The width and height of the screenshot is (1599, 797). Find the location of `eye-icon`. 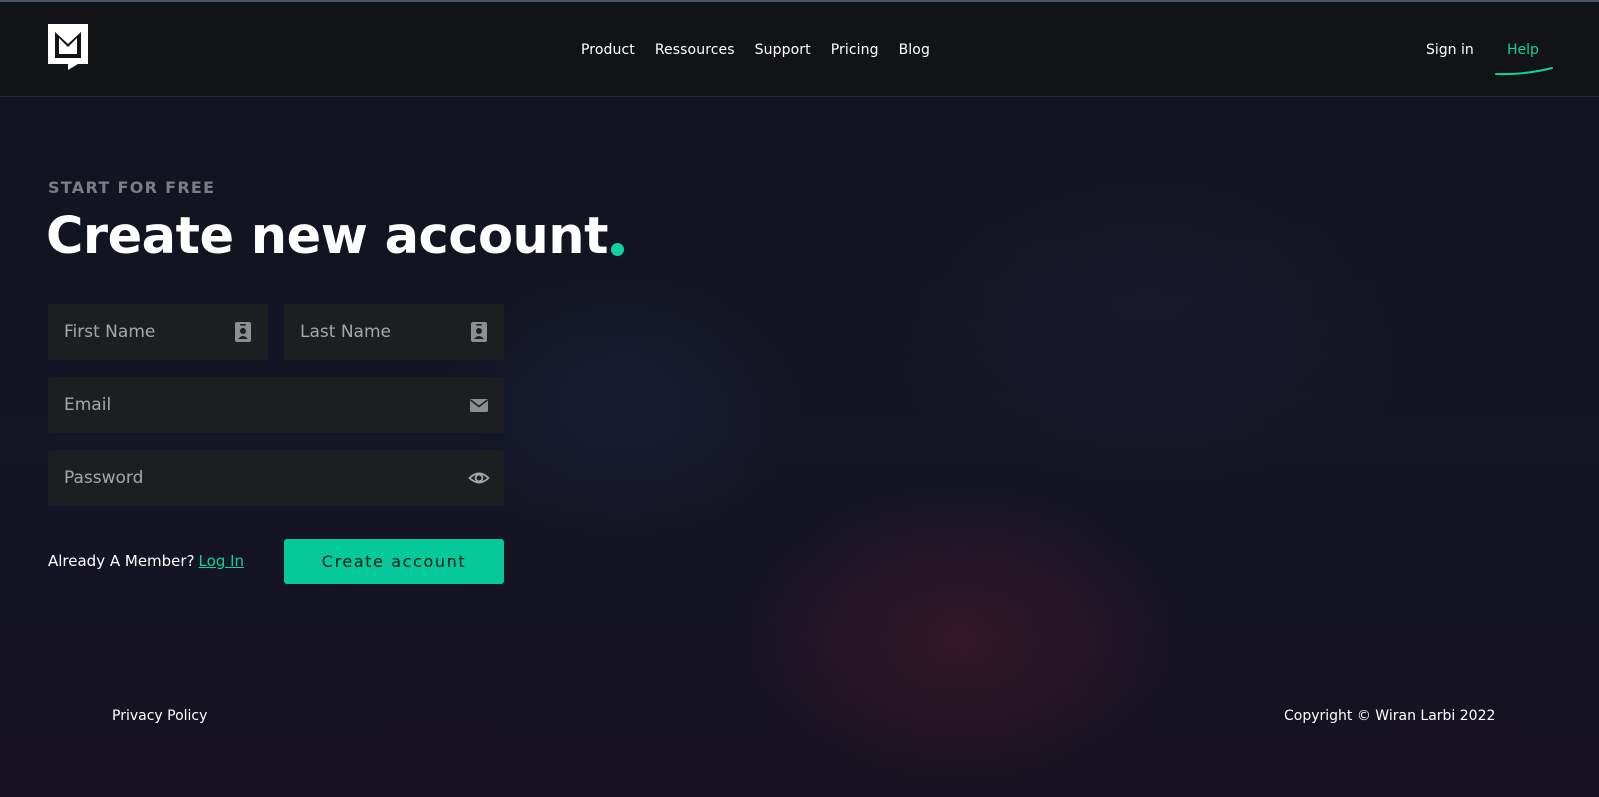

eye-icon is located at coordinates (479, 478).